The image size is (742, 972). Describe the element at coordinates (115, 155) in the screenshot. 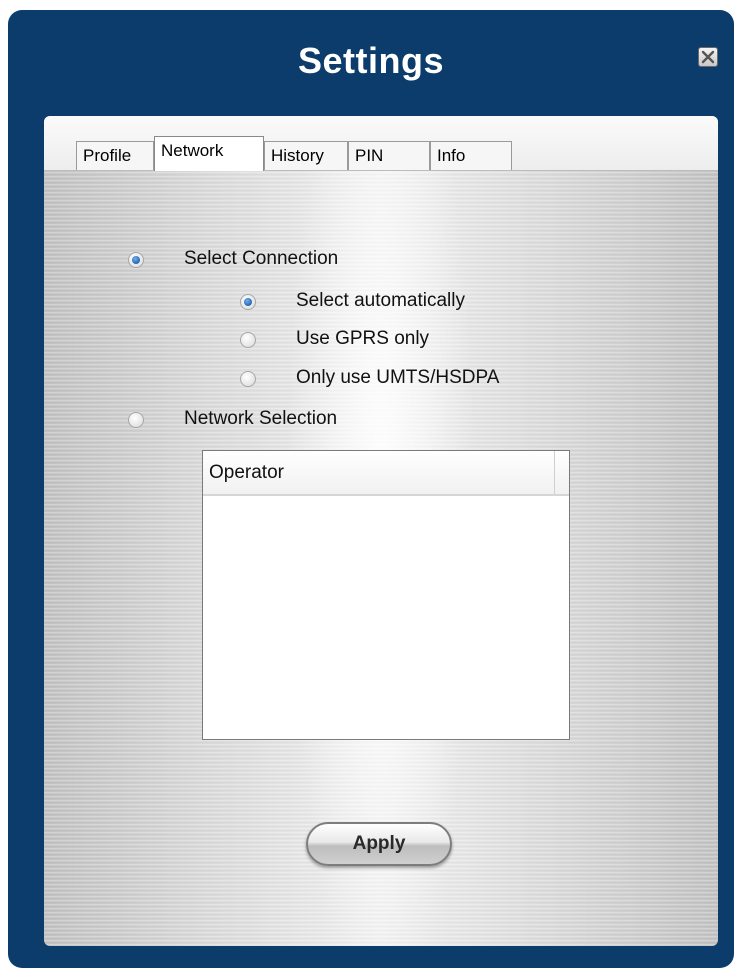

I see `tab-profile: Profile` at that location.